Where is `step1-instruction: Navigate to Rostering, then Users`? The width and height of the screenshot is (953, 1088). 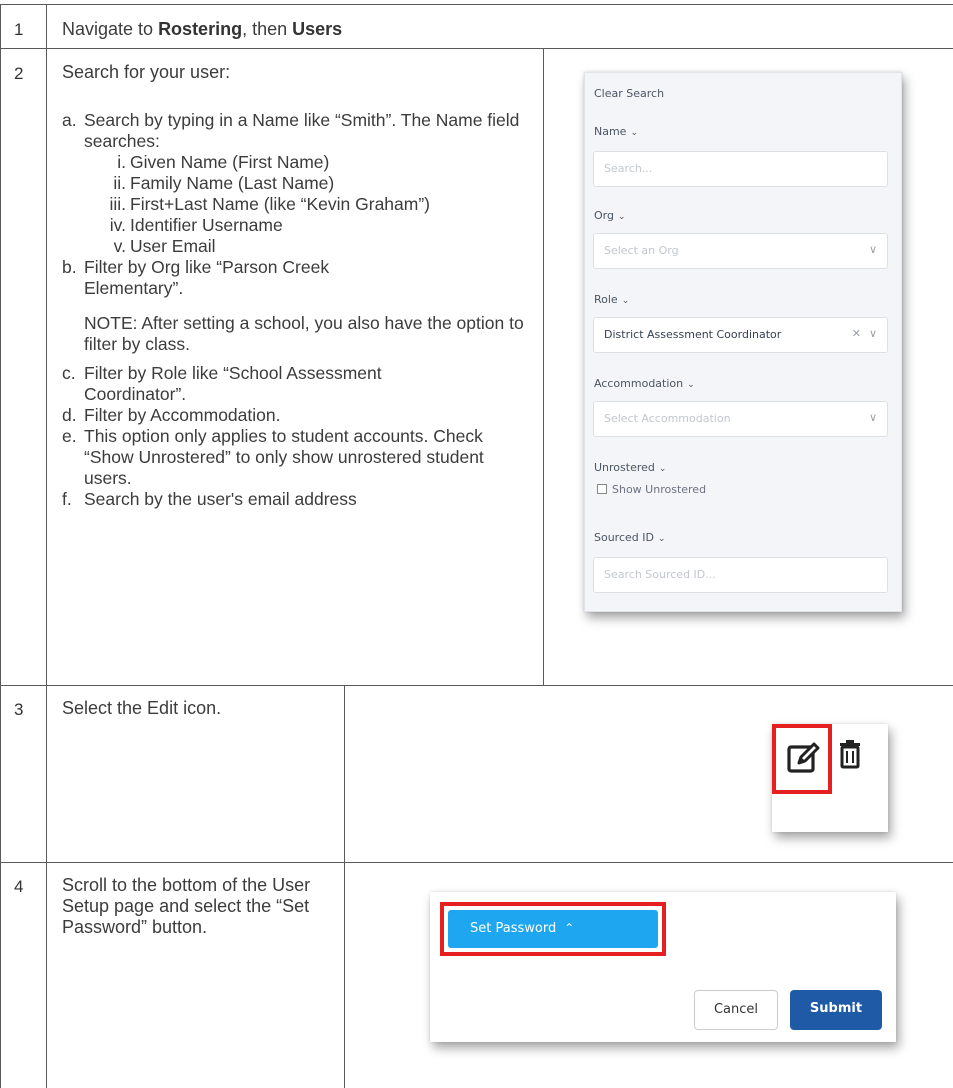 step1-instruction: Navigate to Rostering, then Users is located at coordinates (497, 29).